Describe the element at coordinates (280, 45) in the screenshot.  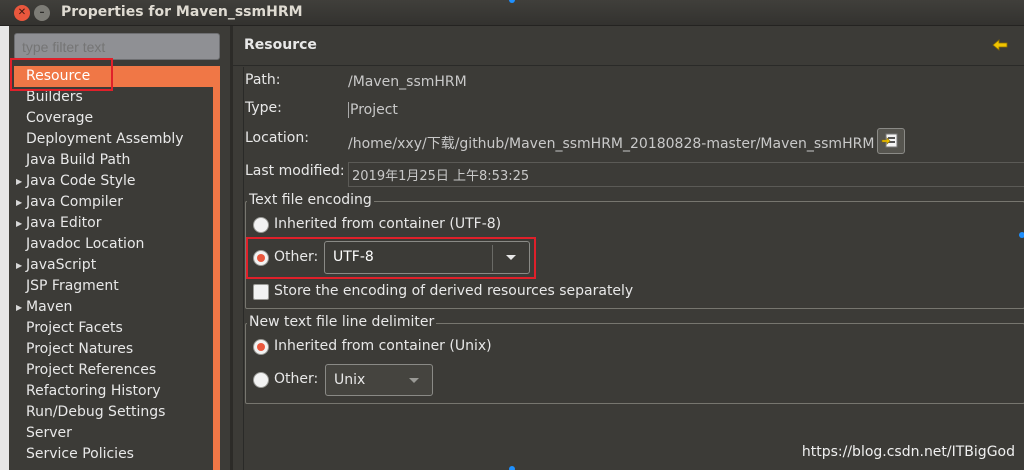
I see `page-title: Resource` at that location.